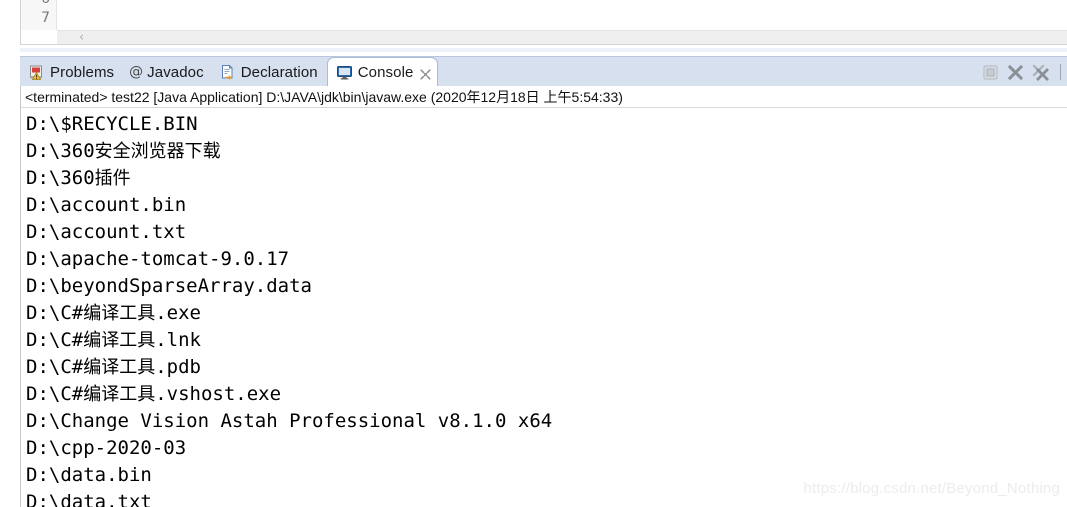 The width and height of the screenshot is (1067, 507). I want to click on watermark: https://blog.csdn.net/Beyond_Nothing, so click(931, 488).